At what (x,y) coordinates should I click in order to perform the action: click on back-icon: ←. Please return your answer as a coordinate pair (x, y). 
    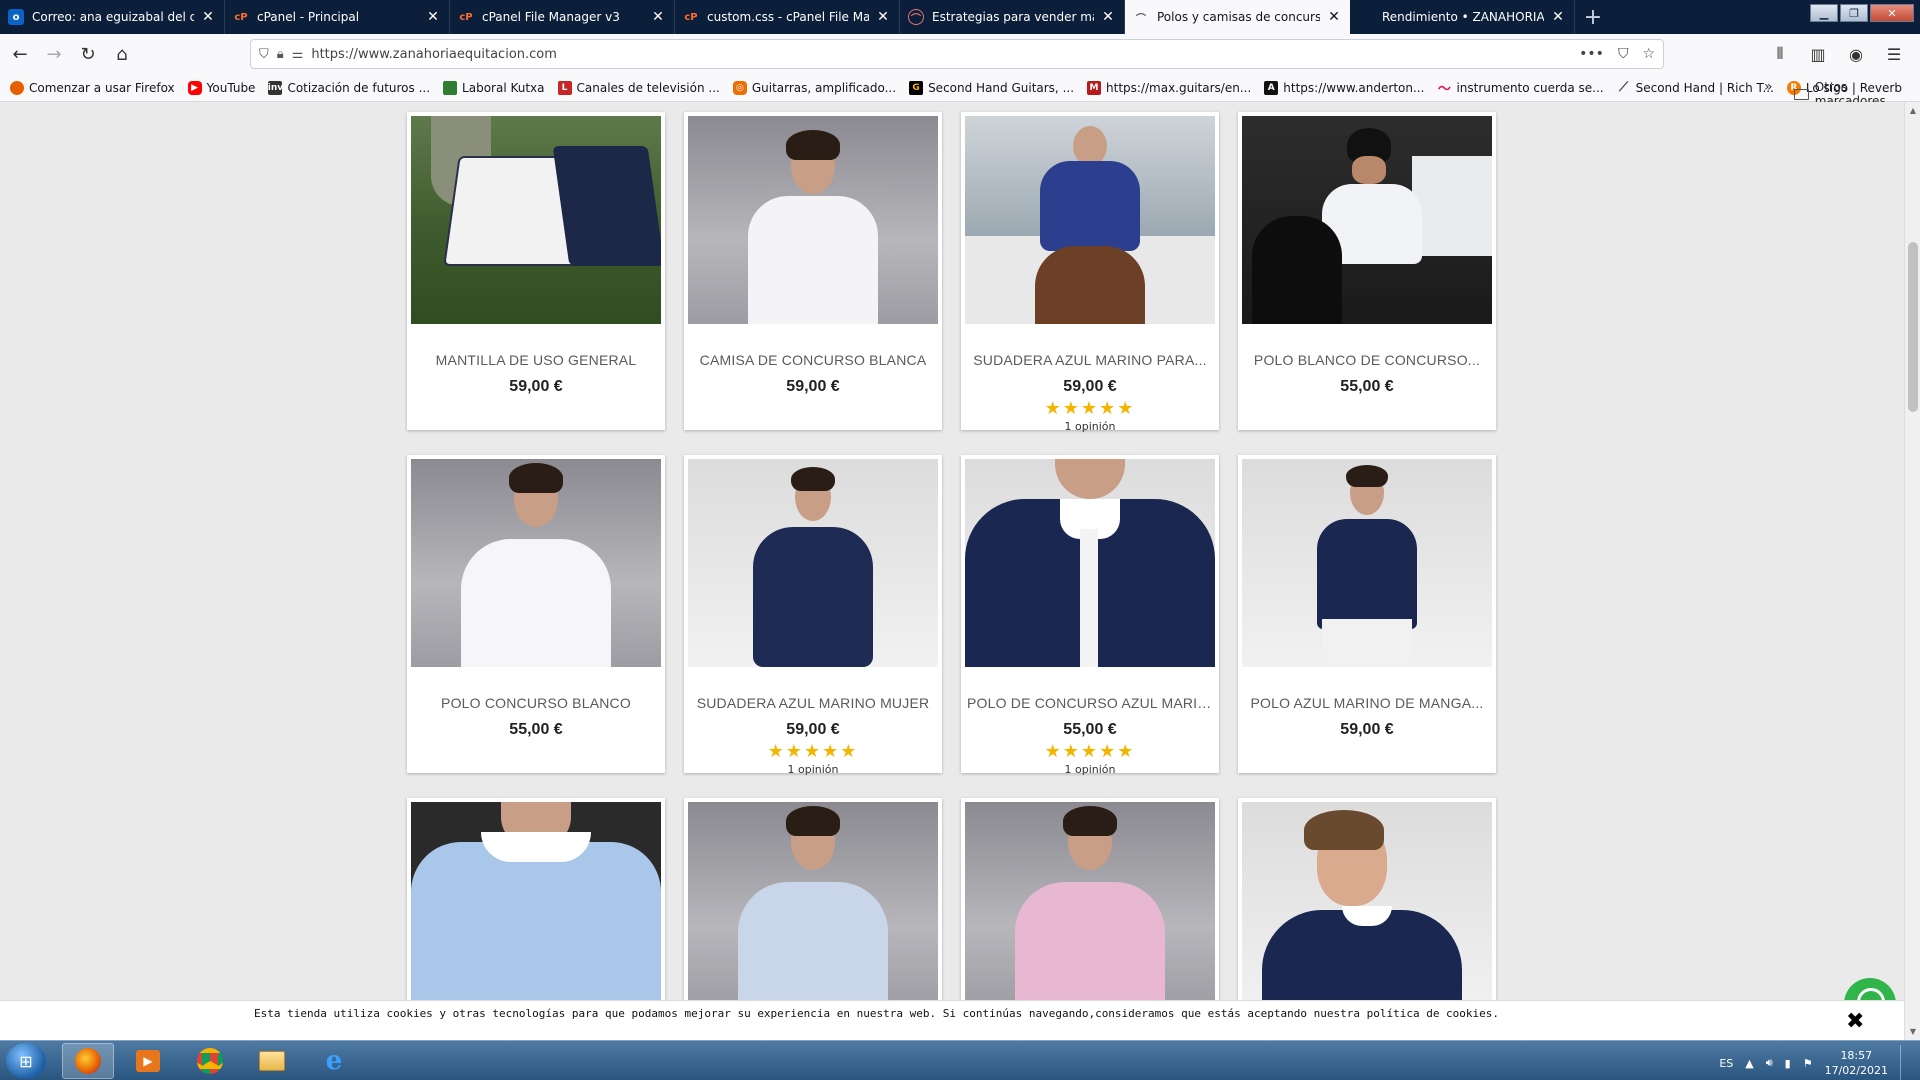
    Looking at the image, I should click on (20, 54).